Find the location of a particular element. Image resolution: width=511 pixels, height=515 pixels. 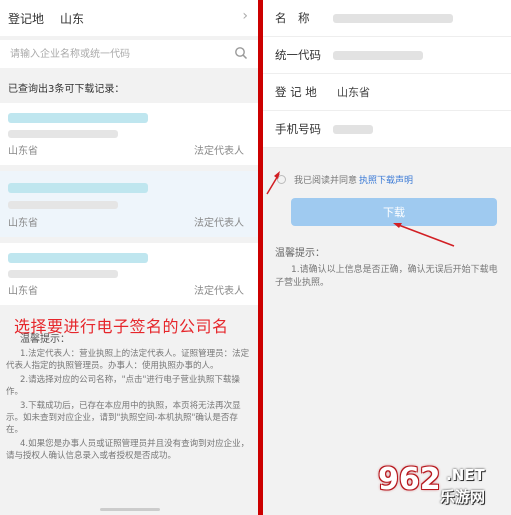

watermark-net: .NET is located at coordinates (465, 475).